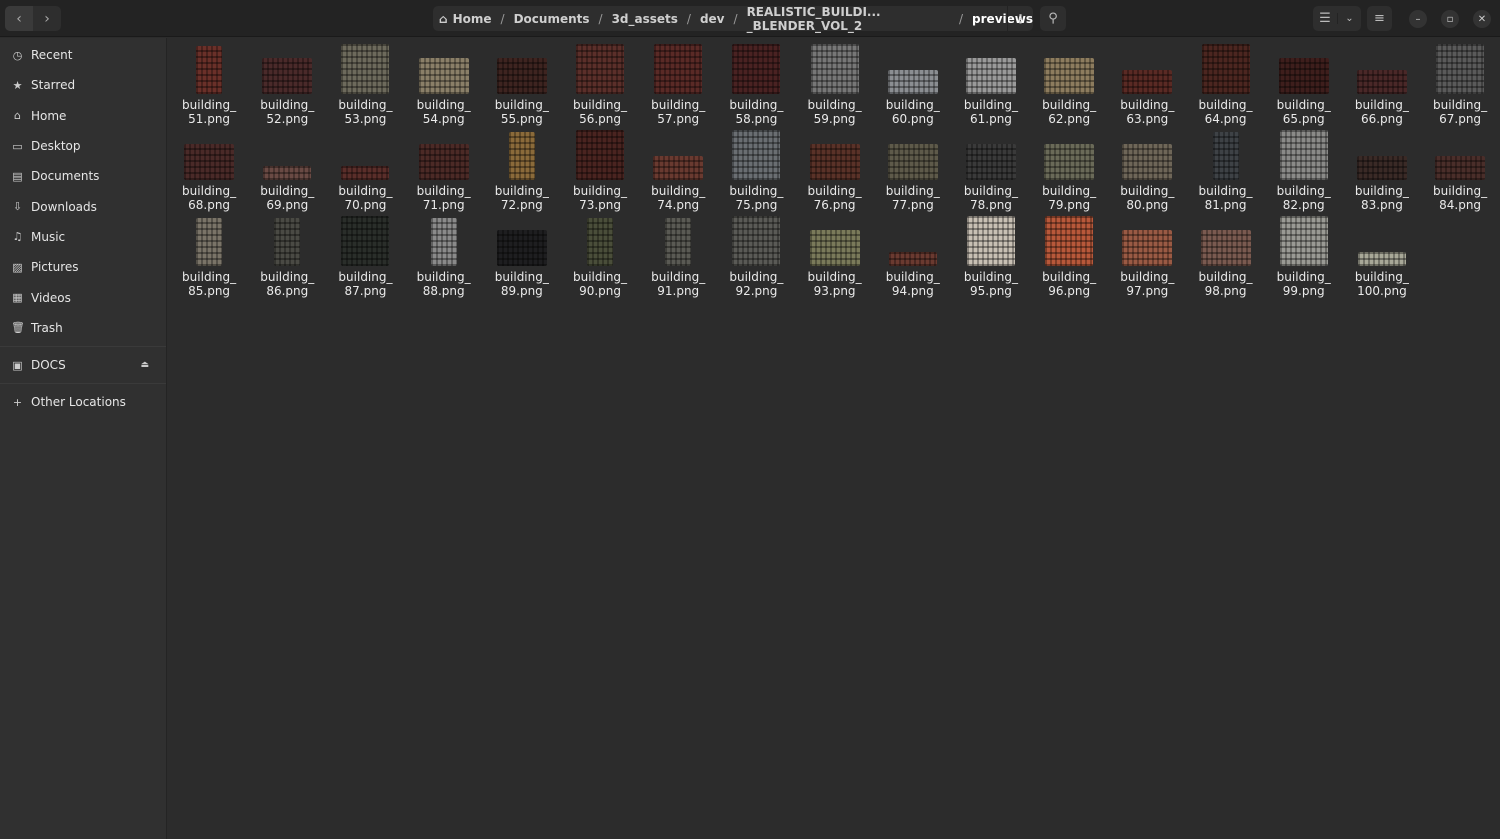 The image size is (1500, 839). Describe the element at coordinates (1382, 85) in the screenshot. I see `file-item: building_ 66.png` at that location.